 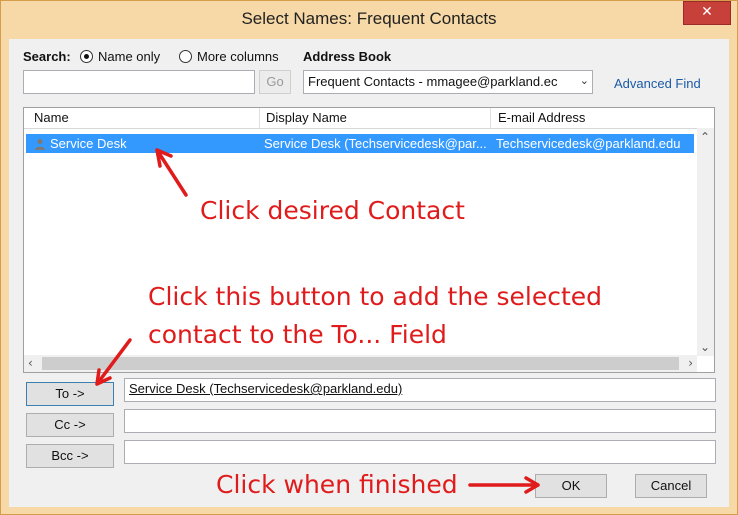 I want to click on radio-more-columns-label: More columns, so click(x=238, y=56).